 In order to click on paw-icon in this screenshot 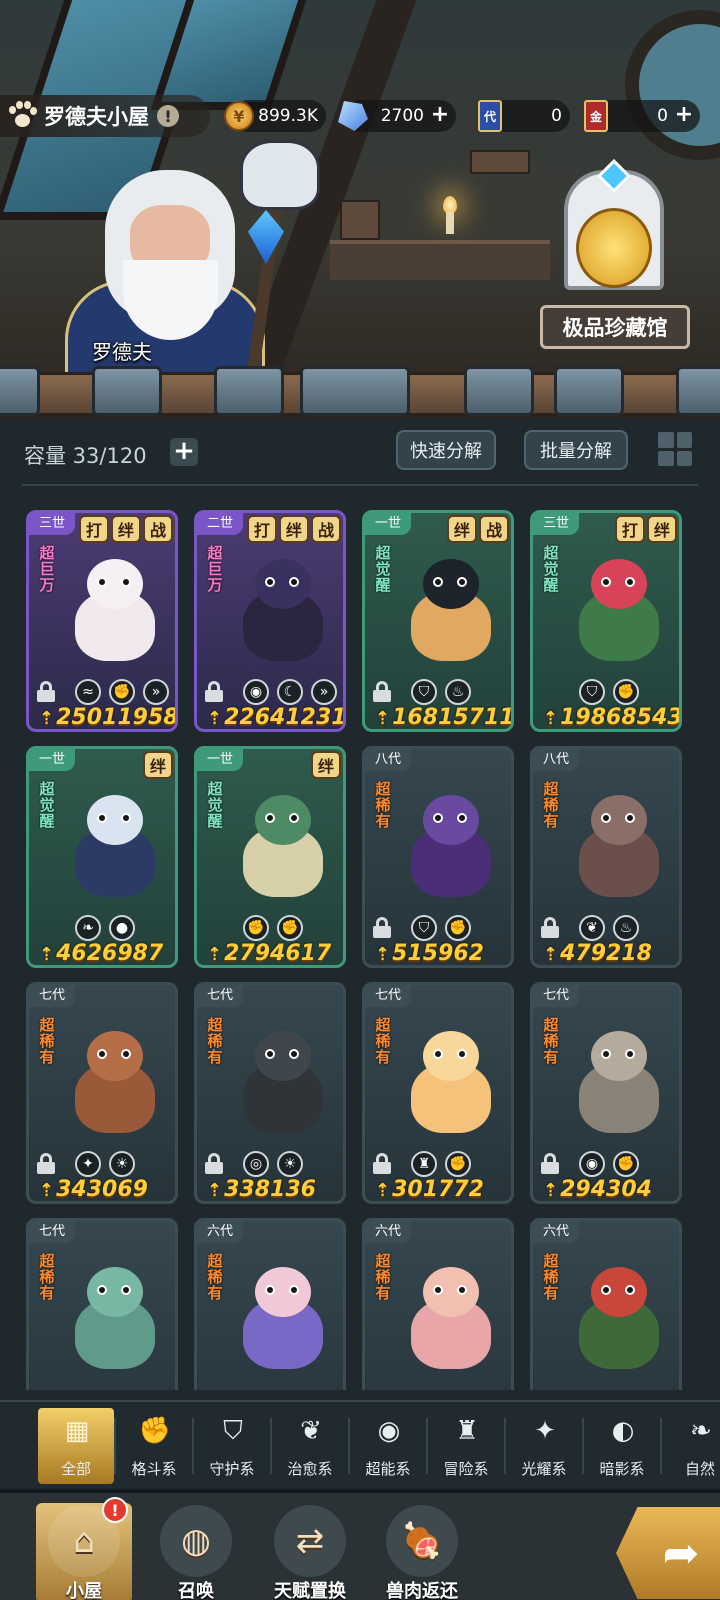, I will do `click(22, 116)`.